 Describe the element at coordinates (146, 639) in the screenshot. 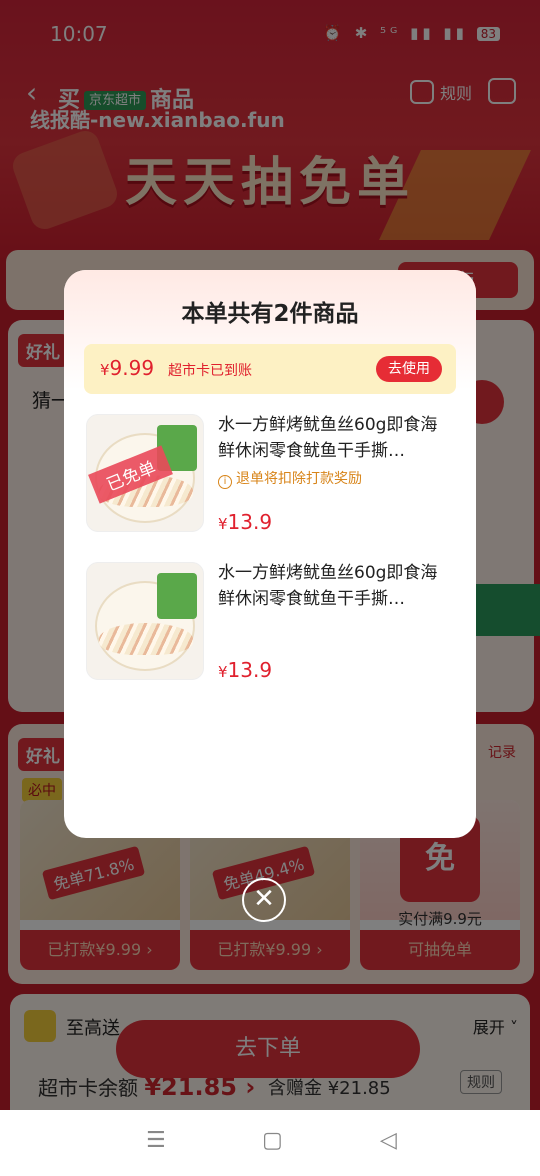

I see `squid-shred-shape` at that location.